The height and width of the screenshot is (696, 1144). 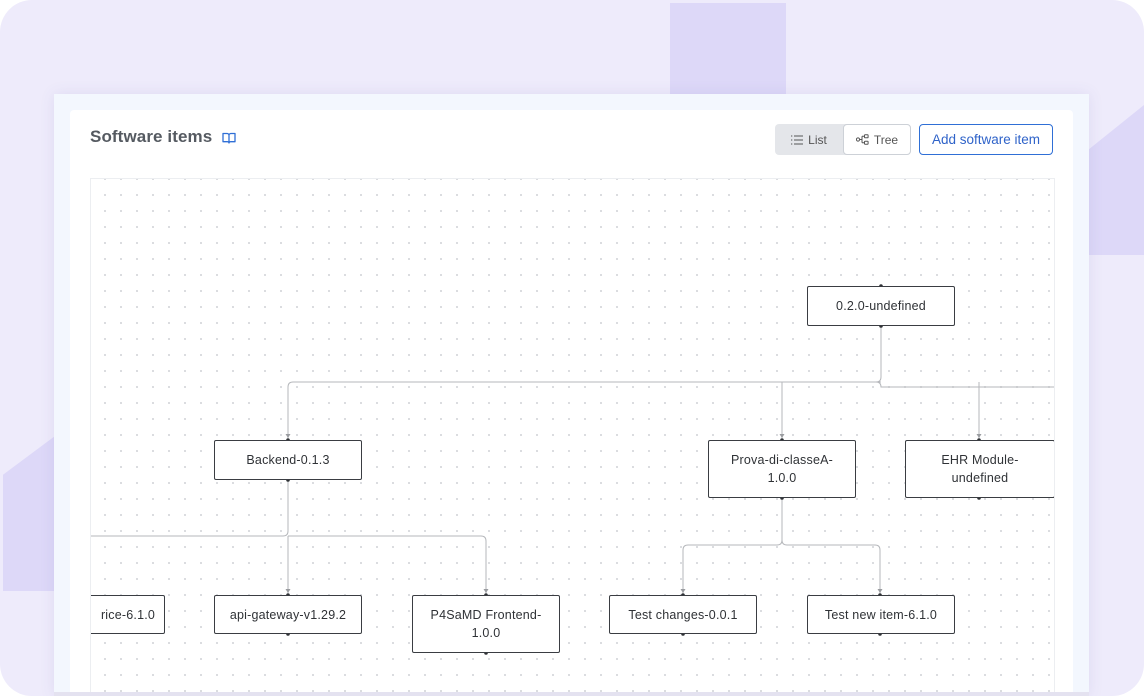 I want to click on list-icon, so click(x=797, y=139).